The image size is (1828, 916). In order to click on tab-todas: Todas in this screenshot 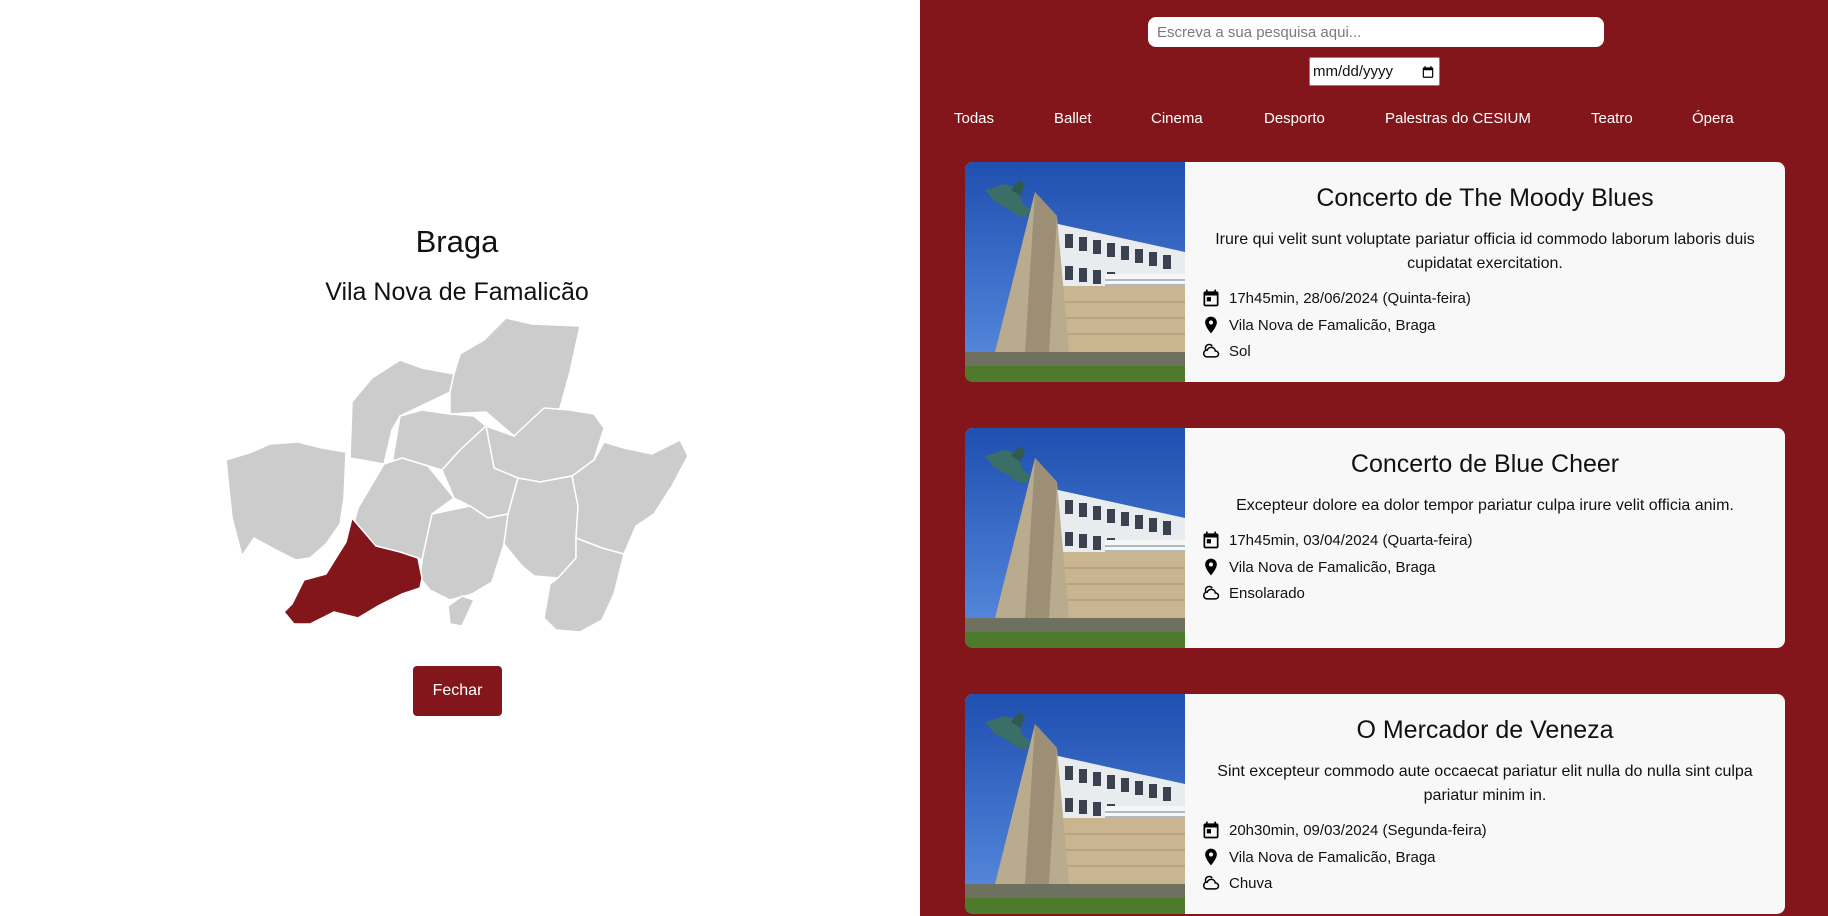, I will do `click(974, 118)`.